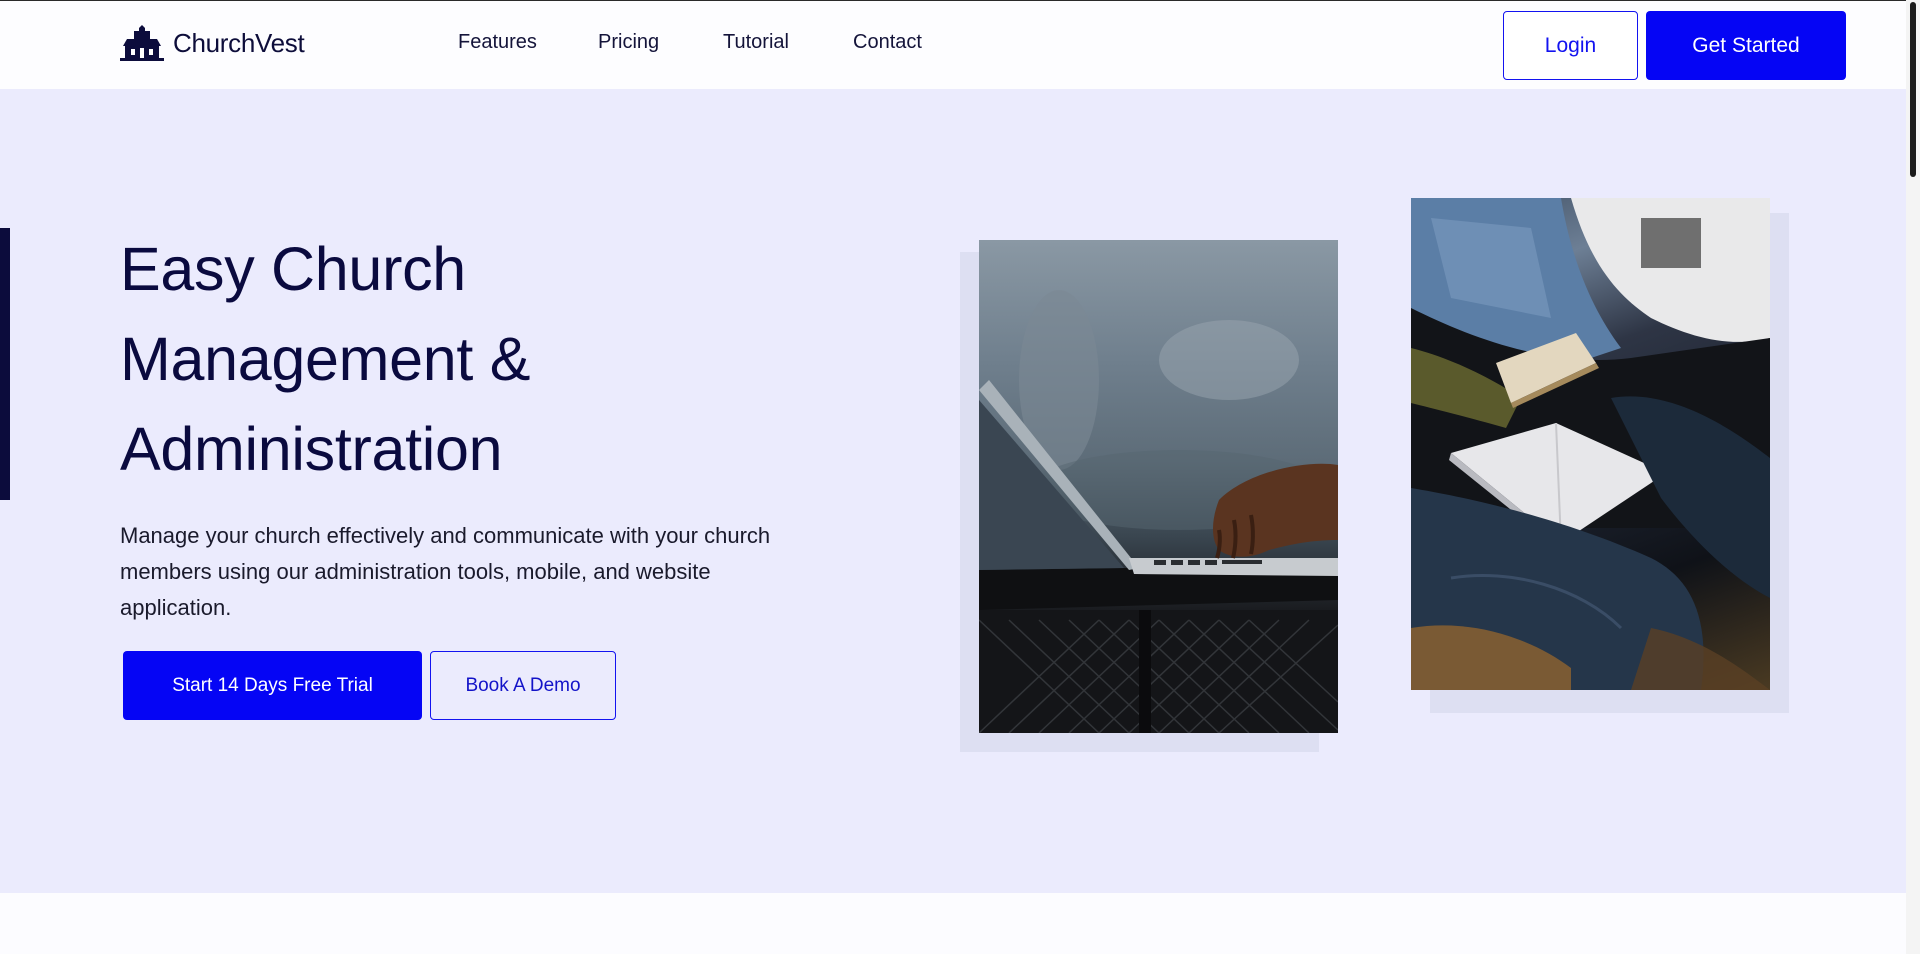 Image resolution: width=1920 pixels, height=954 pixels. I want to click on book-demo-button: Book A Demo, so click(523, 685).